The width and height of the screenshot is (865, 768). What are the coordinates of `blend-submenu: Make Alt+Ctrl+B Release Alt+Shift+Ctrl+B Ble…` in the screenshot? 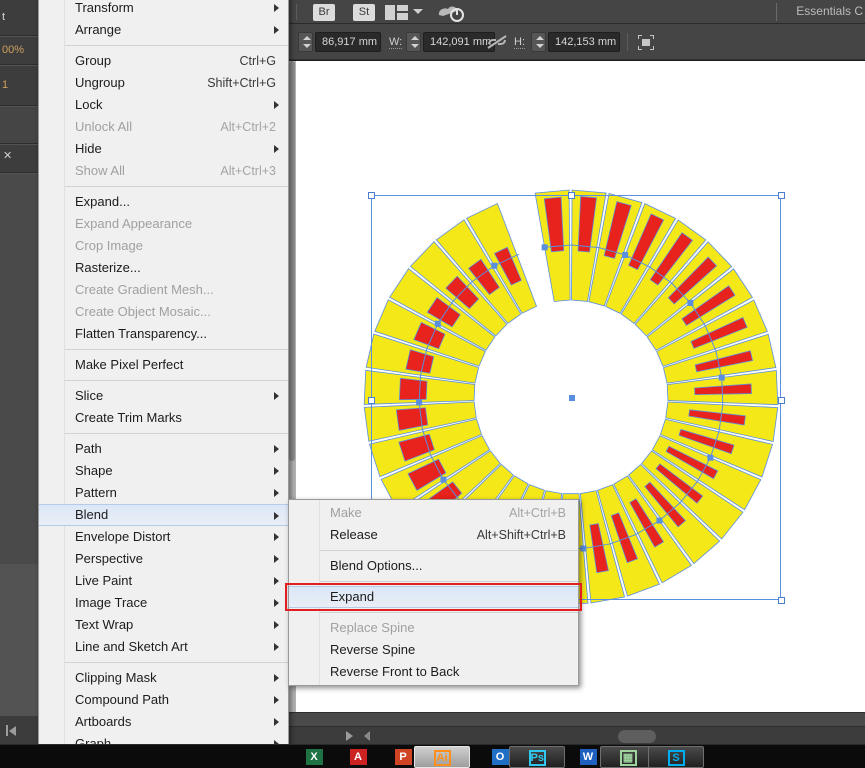 It's located at (433, 592).